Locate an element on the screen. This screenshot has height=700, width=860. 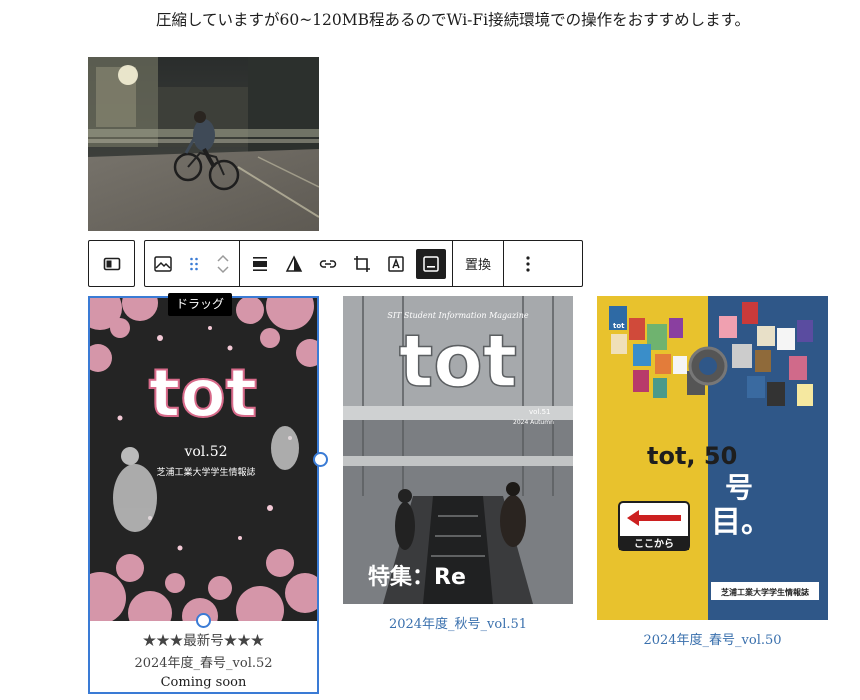
coming-soon-text: Coming soon is located at coordinates (203, 682).